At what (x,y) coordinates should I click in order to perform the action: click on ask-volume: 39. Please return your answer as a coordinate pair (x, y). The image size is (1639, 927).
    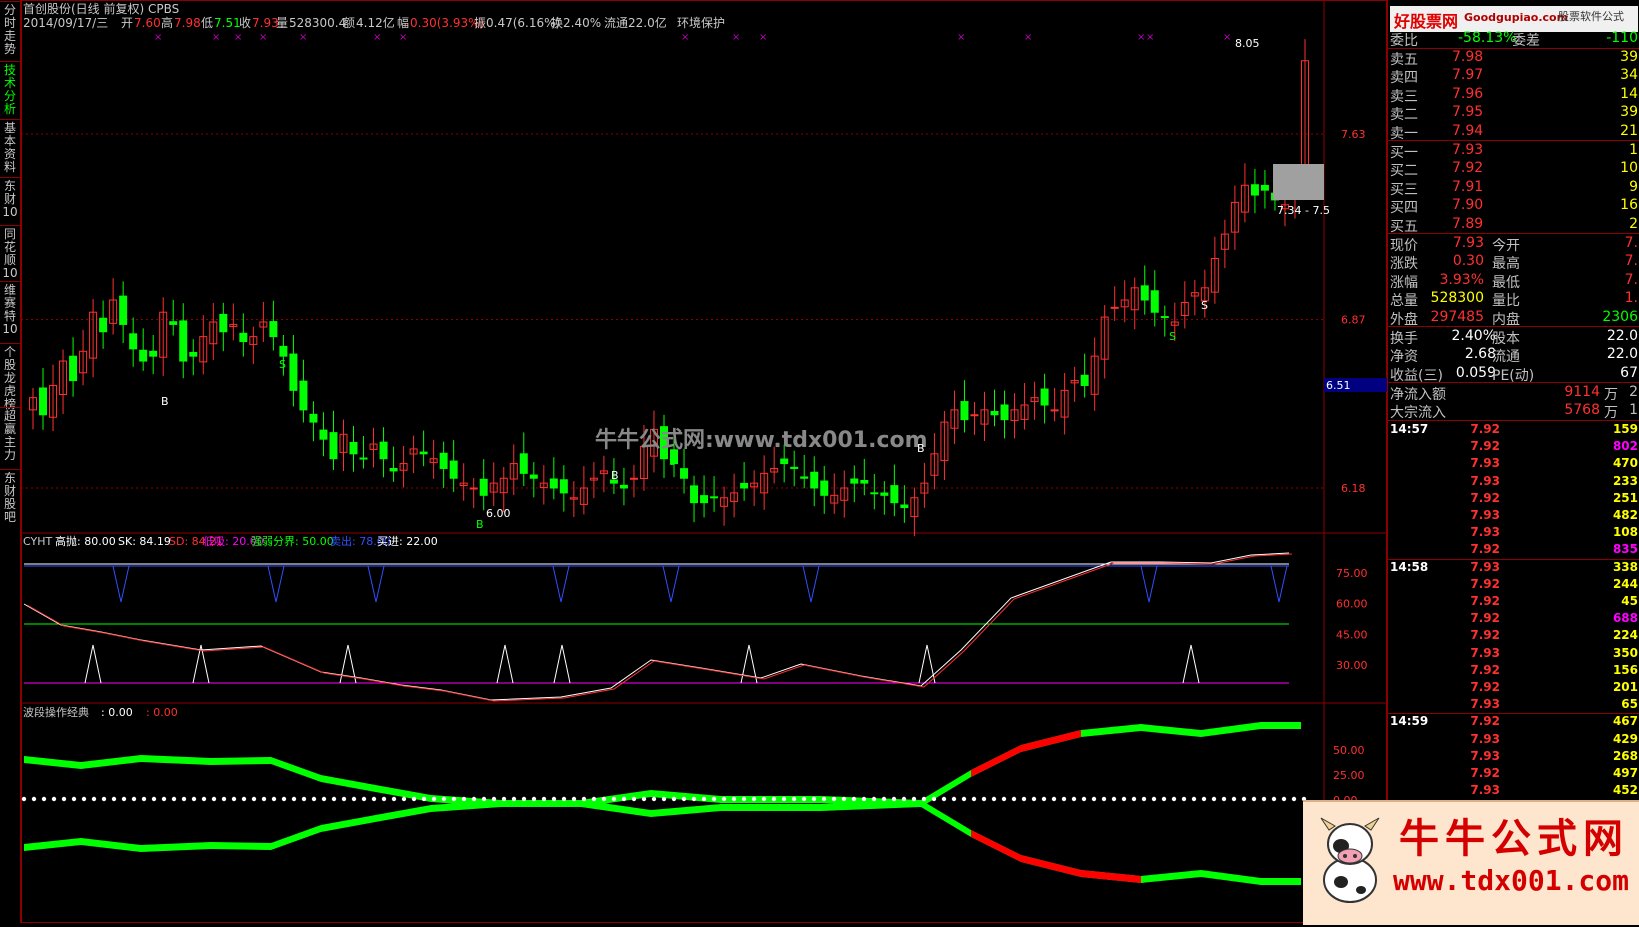
    Looking at the image, I should click on (1629, 57).